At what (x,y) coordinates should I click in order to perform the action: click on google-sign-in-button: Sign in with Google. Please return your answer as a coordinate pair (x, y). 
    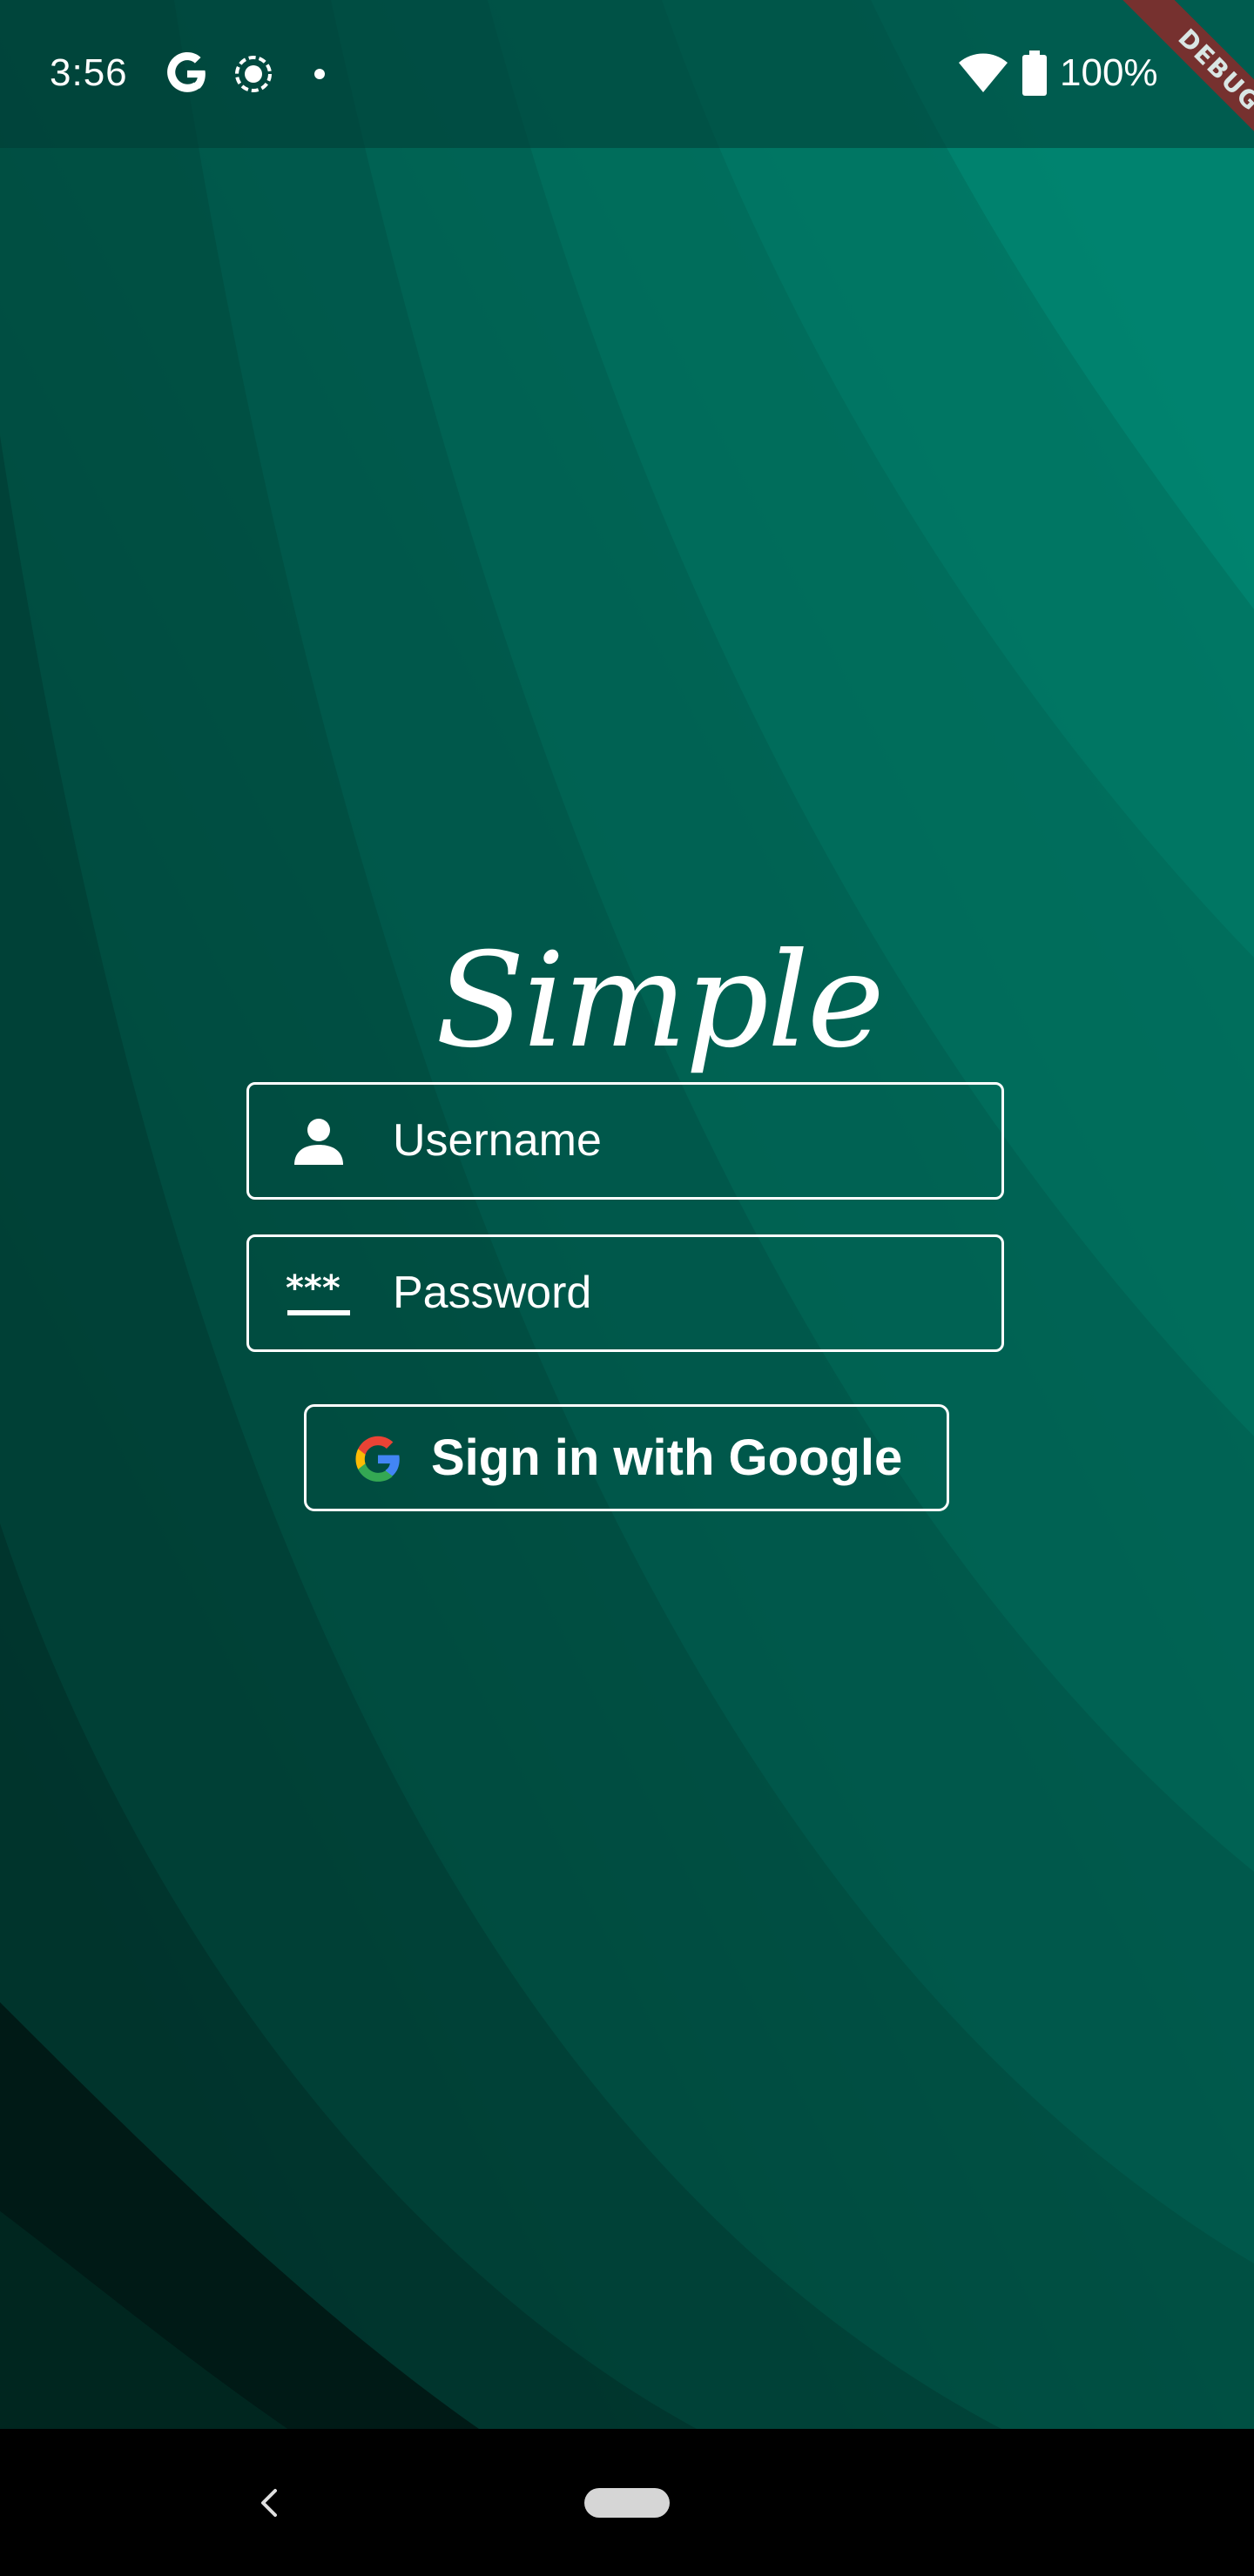
    Looking at the image, I should click on (626, 1457).